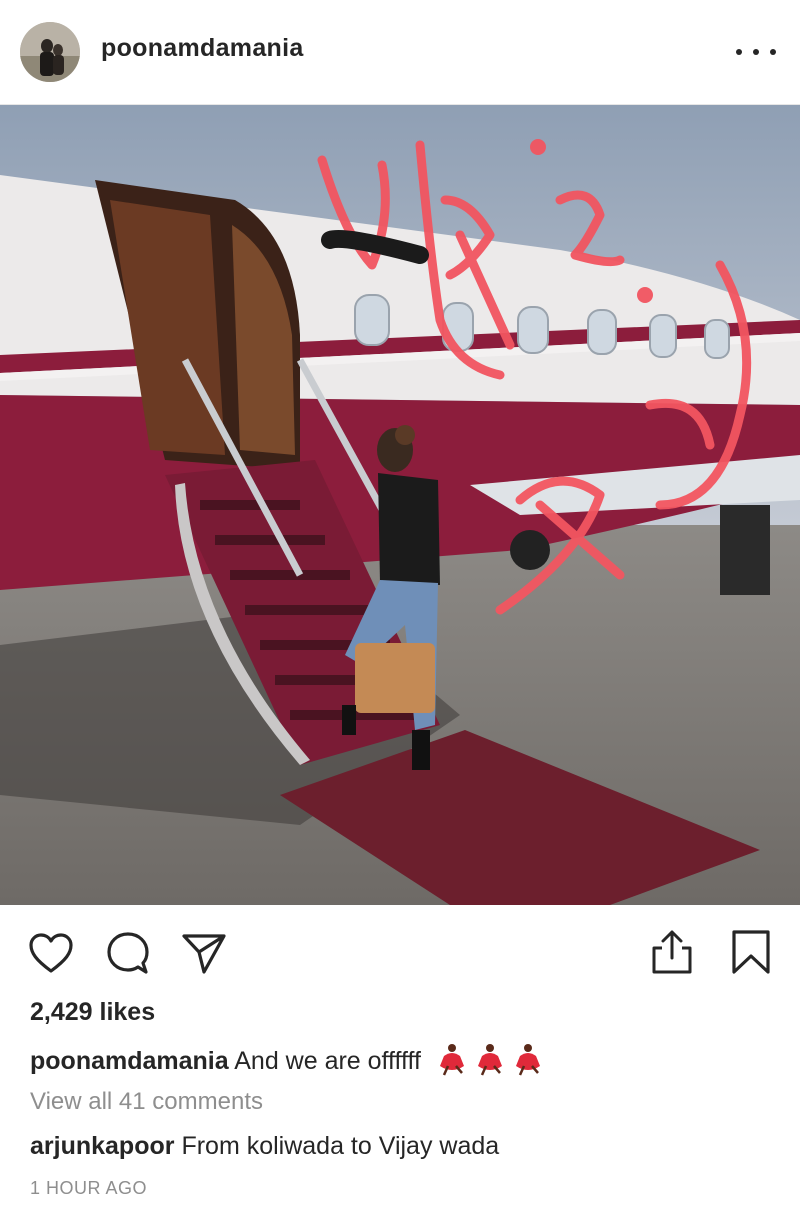 Image resolution: width=800 pixels, height=1208 pixels. Describe the element at coordinates (102, 1146) in the screenshot. I see `comment-username: arjunkapoor` at that location.